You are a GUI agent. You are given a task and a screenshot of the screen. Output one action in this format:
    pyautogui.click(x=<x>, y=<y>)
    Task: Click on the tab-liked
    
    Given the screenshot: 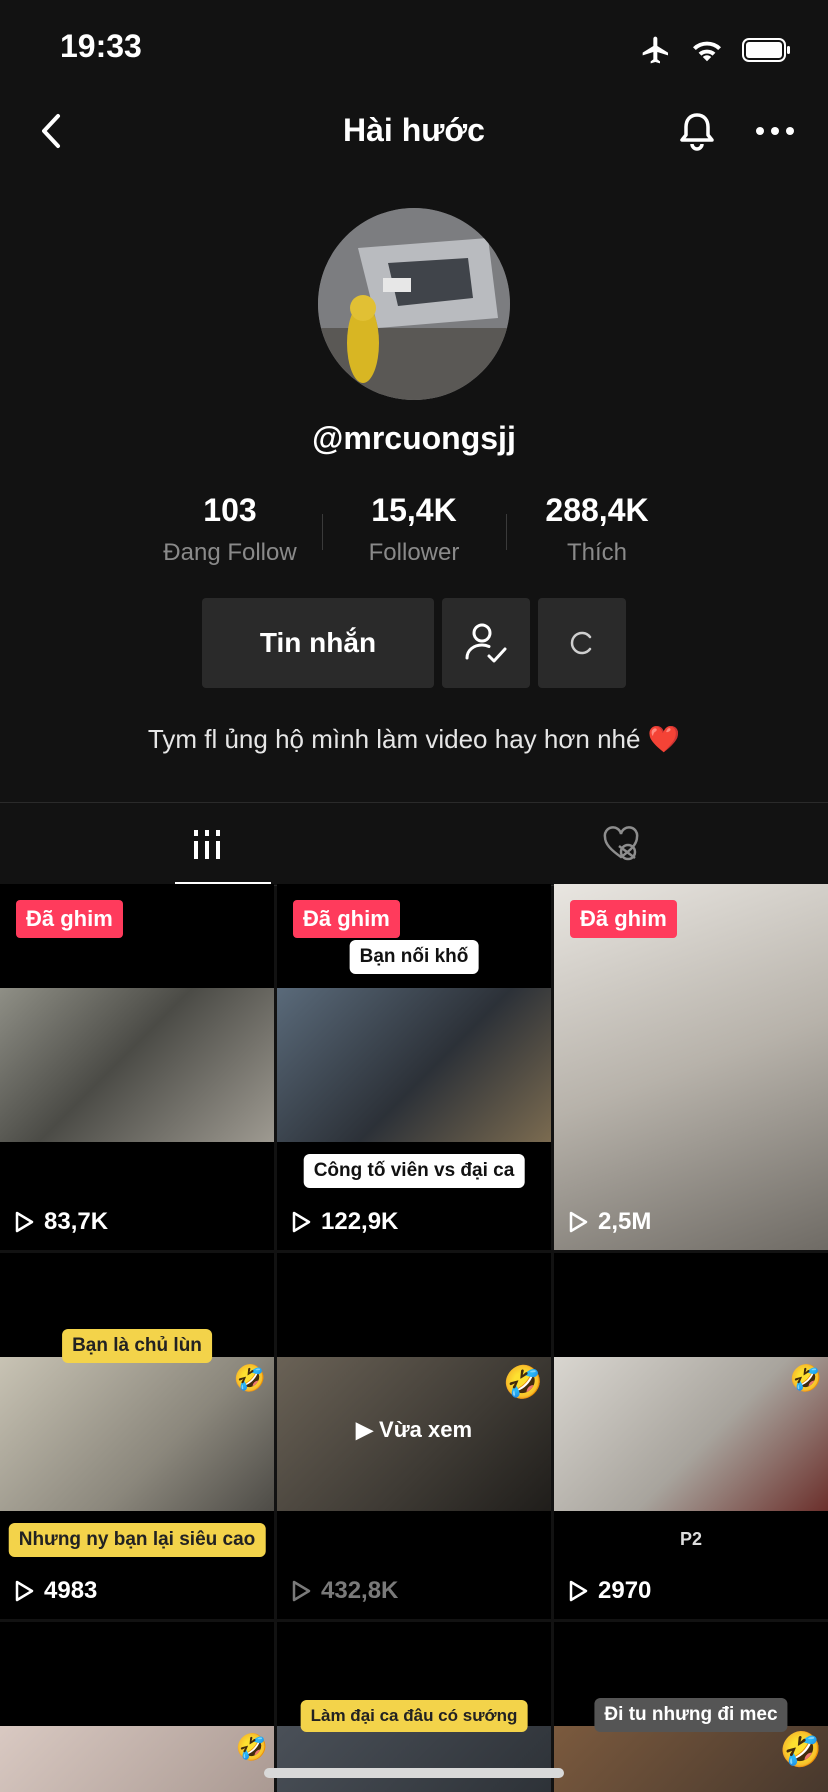 What is the action you would take?
    pyautogui.click(x=621, y=844)
    